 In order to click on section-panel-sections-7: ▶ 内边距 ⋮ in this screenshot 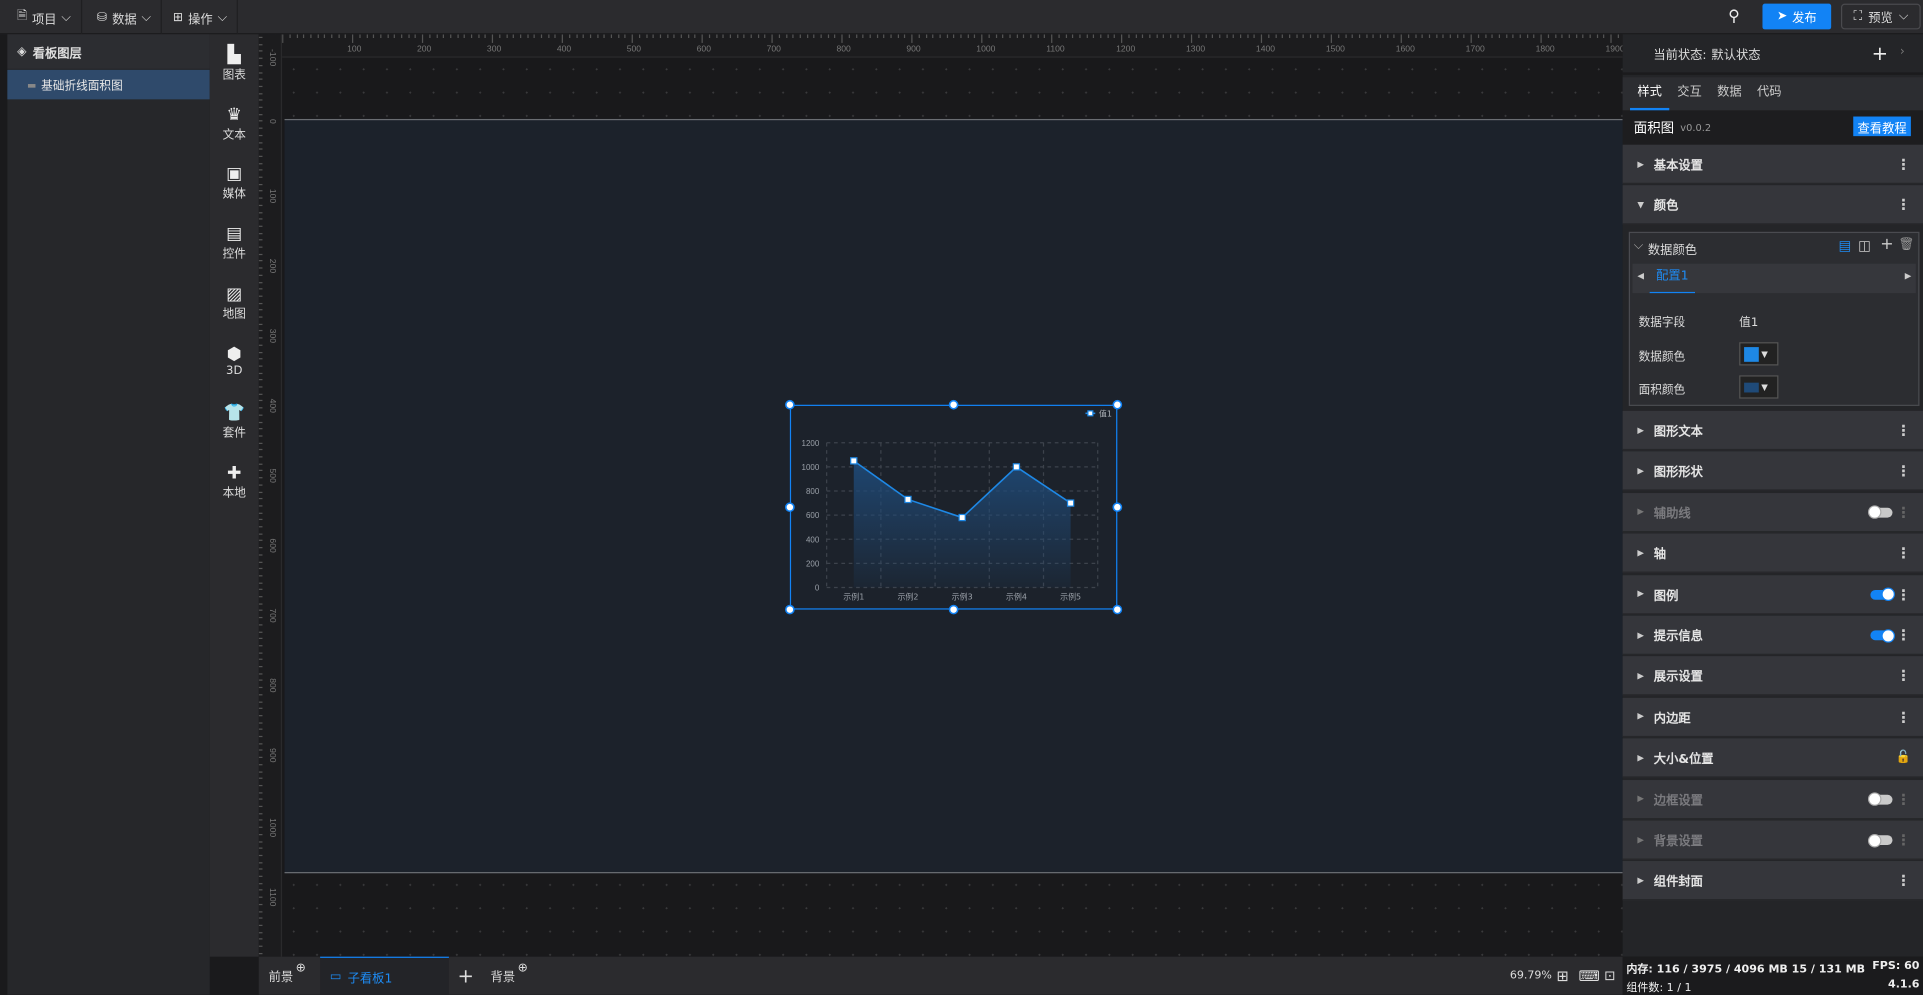, I will do `click(1772, 717)`.